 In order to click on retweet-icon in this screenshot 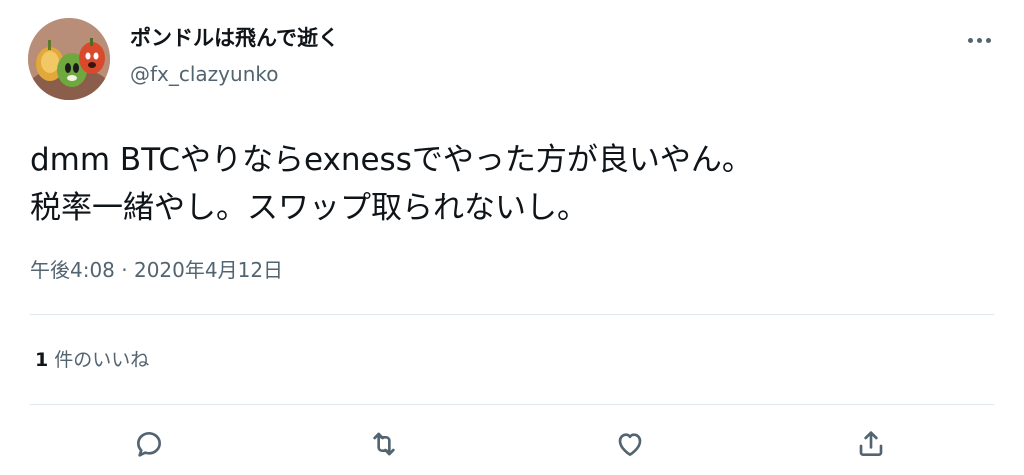, I will do `click(384, 444)`.